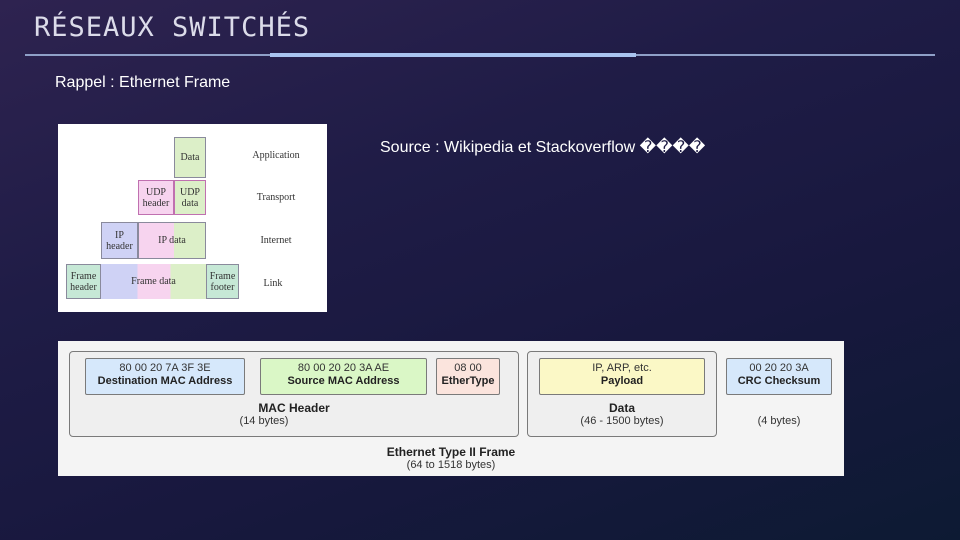 This screenshot has height=540, width=960. I want to click on slide-subtitle: Rappel : Ethernet Frame, so click(143, 82).